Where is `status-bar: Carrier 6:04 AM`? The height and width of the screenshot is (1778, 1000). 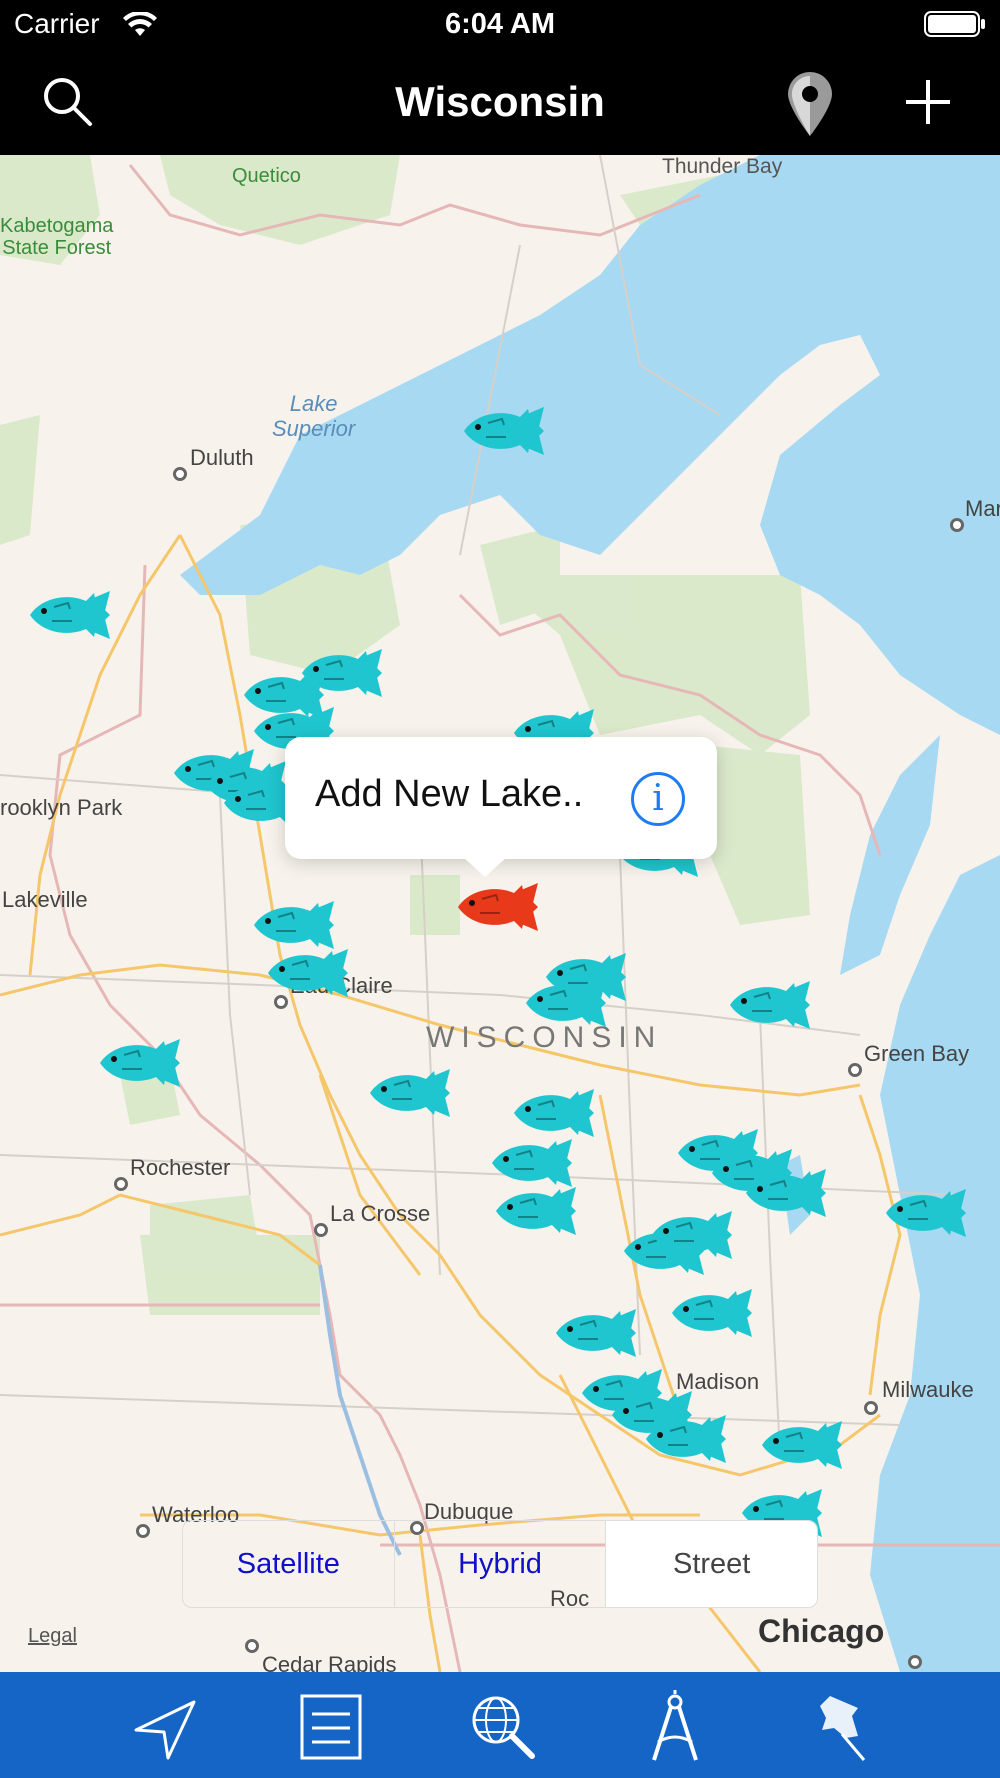
status-bar: Carrier 6:04 AM is located at coordinates (500, 25).